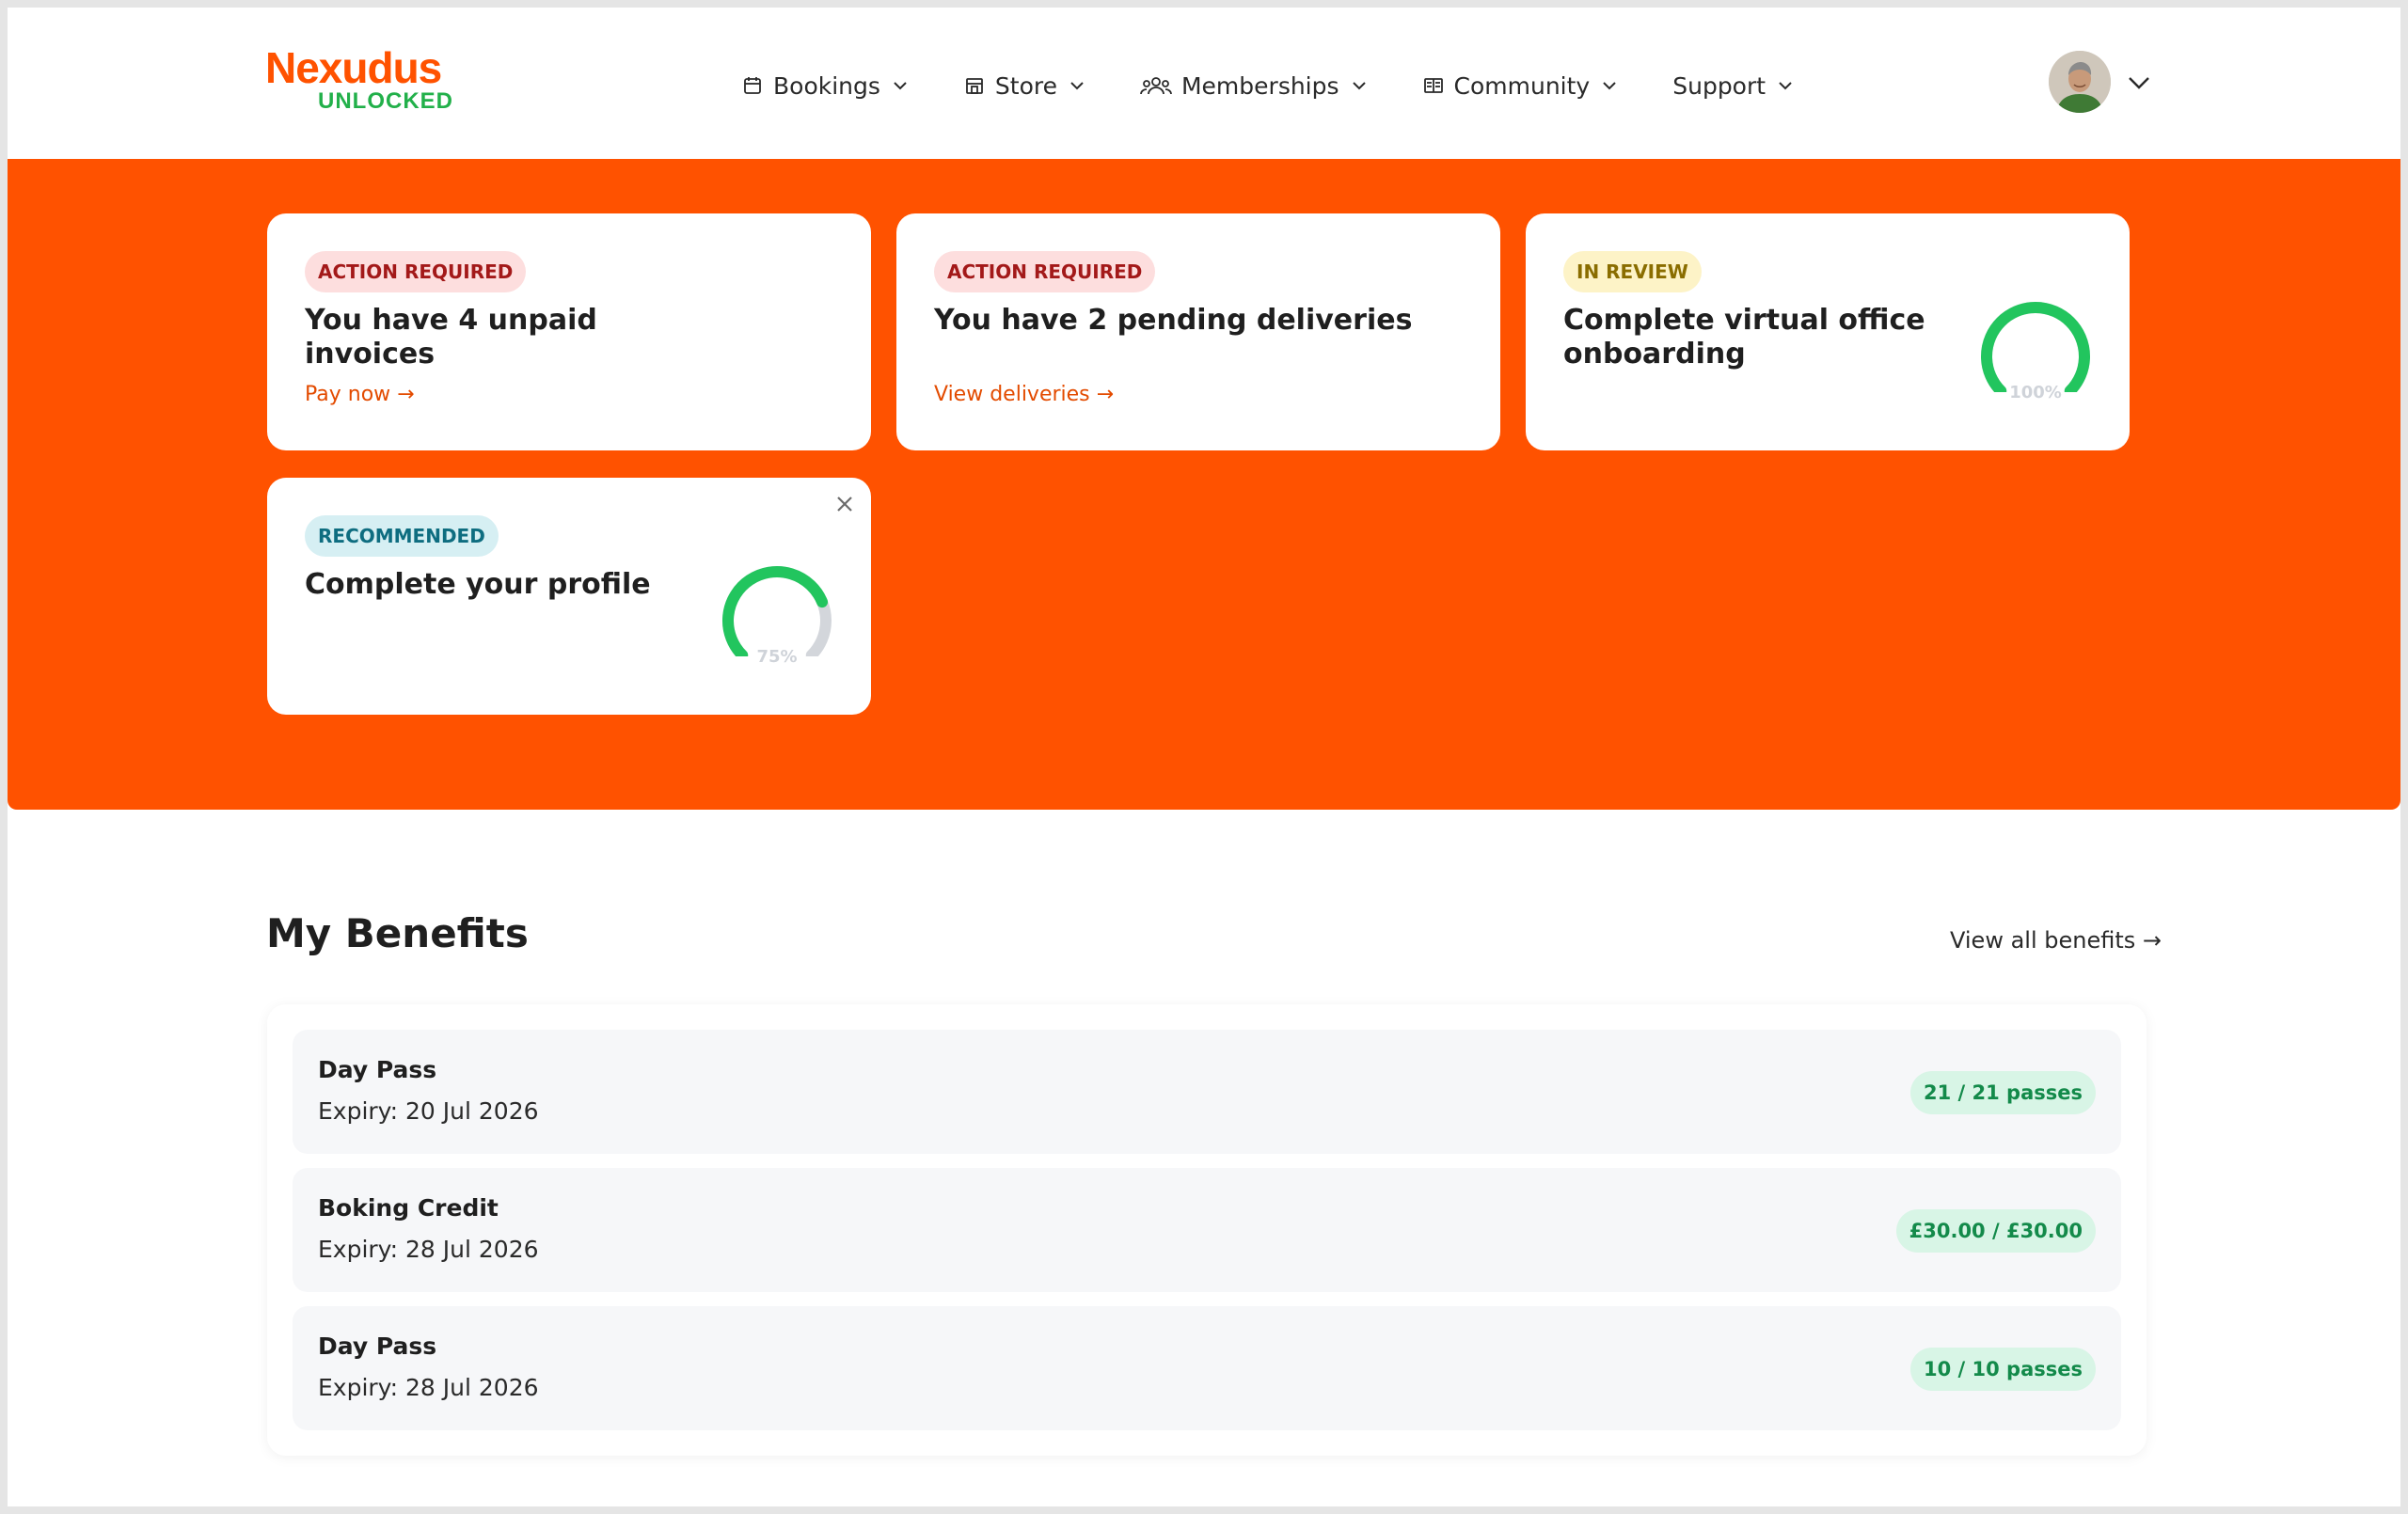 The height and width of the screenshot is (1514, 2408). I want to click on card-title: You have 2 pending deliveries, so click(1174, 321).